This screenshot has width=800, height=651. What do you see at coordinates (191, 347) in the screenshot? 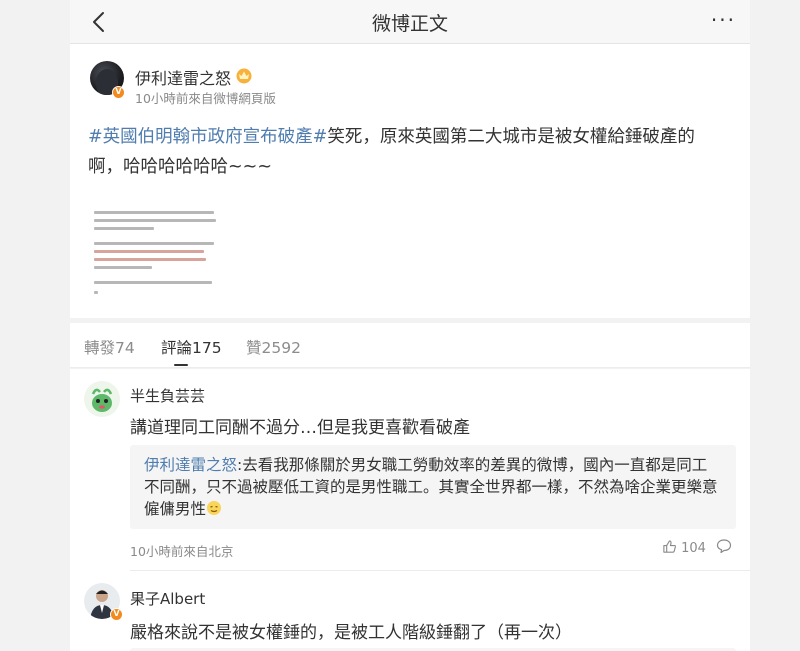
I see `tab-comments: 評論175` at bounding box center [191, 347].